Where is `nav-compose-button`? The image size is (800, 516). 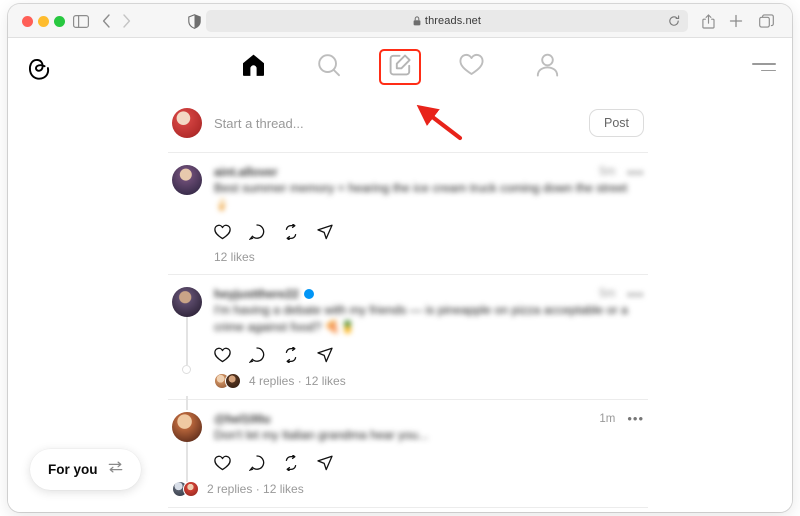
nav-compose-button is located at coordinates (400, 67).